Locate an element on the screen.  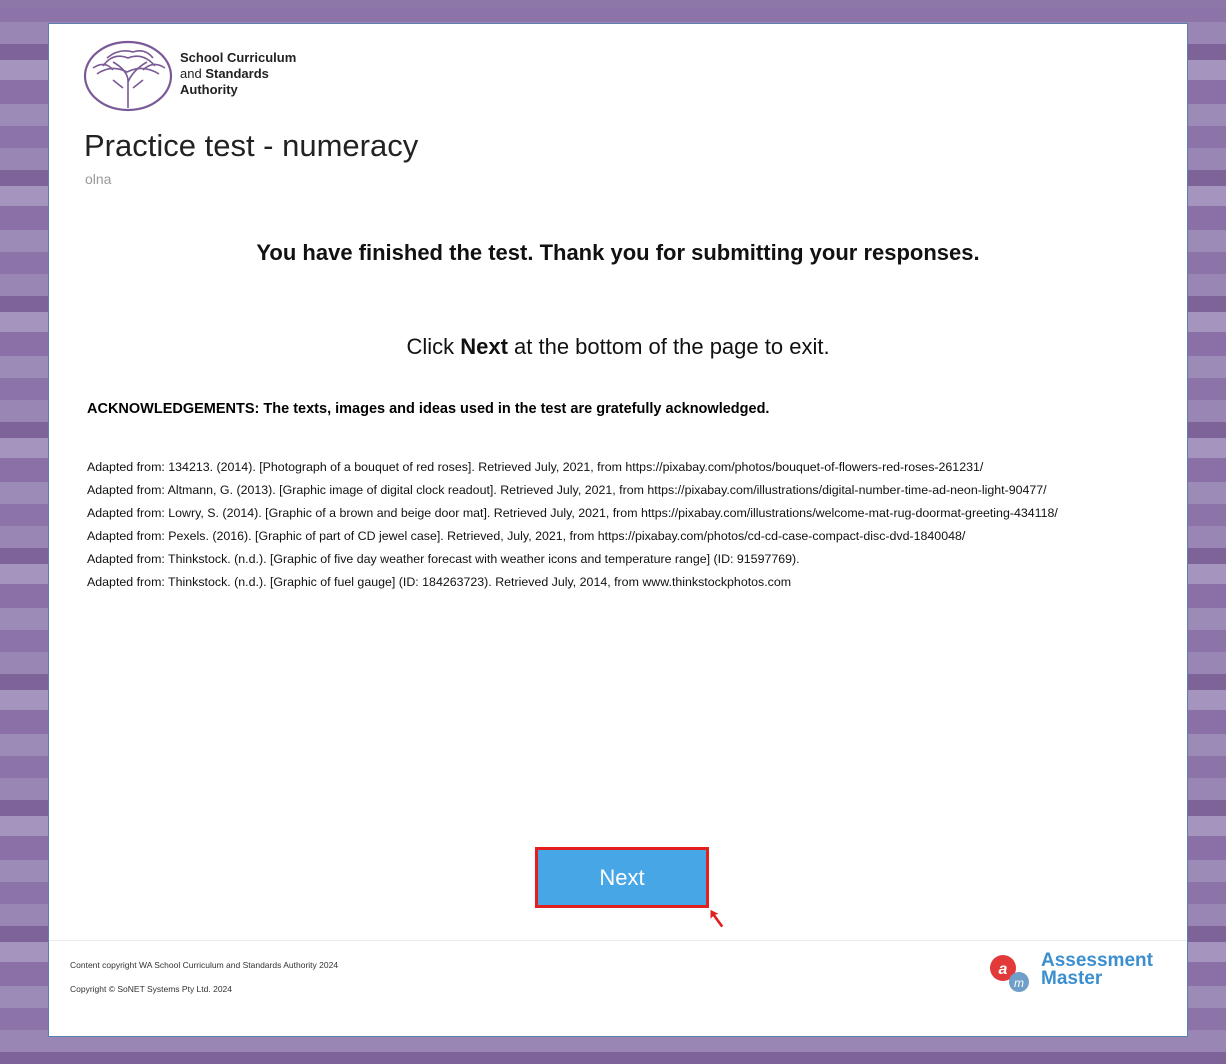
mouse-cursor-icon is located at coordinates (717, 918).